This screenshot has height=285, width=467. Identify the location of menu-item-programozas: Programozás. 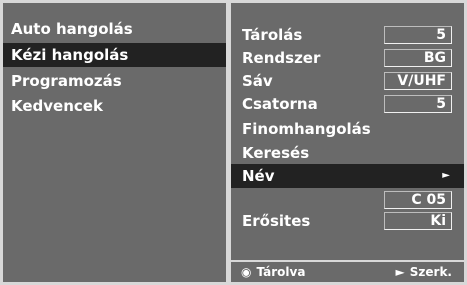
(114, 81).